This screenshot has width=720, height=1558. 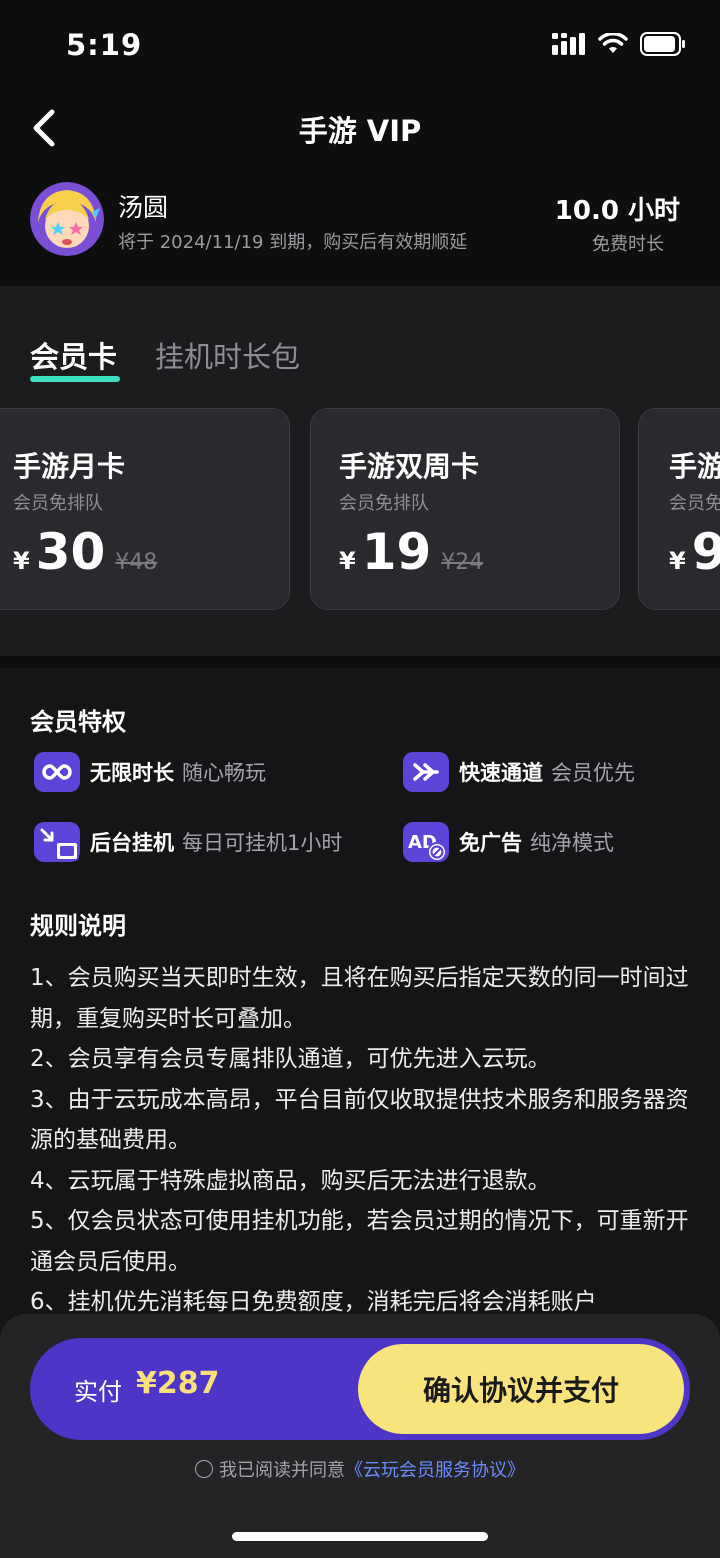 I want to click on privilege-desc: 纯净模式, so click(x=572, y=843).